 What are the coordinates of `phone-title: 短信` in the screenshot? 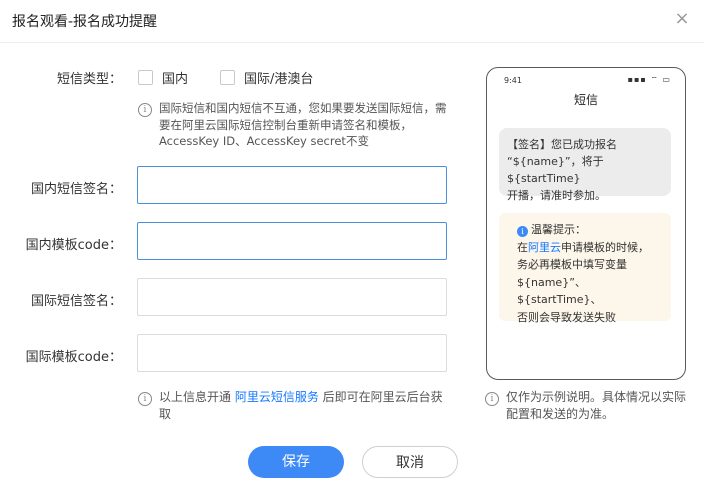 It's located at (585, 100).